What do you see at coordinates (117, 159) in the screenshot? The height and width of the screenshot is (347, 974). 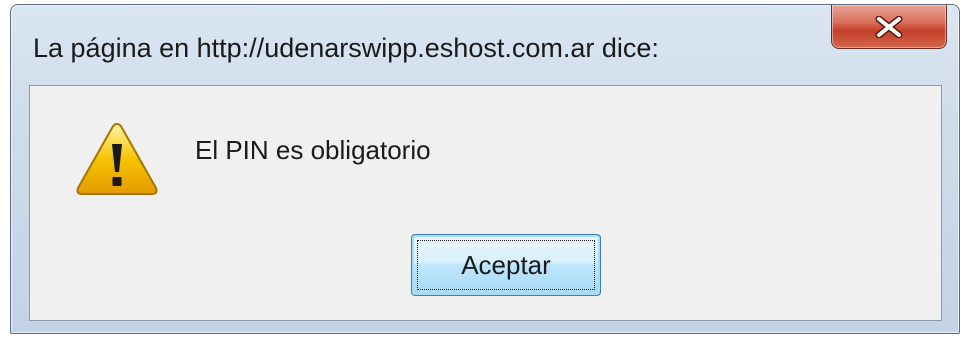 I see `warning-icon` at bounding box center [117, 159].